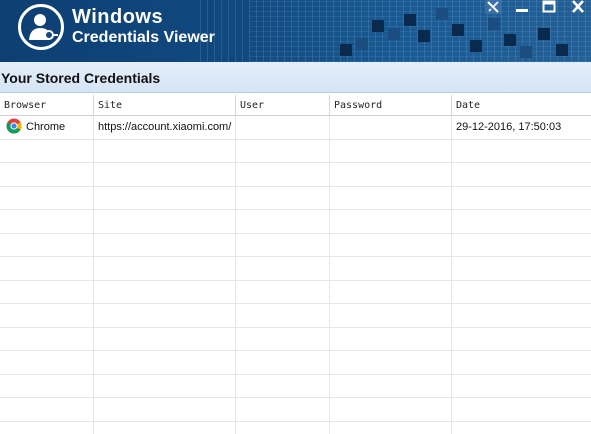 The image size is (591, 434). I want to click on app-title-line2: Credentials Viewer, so click(143, 37).